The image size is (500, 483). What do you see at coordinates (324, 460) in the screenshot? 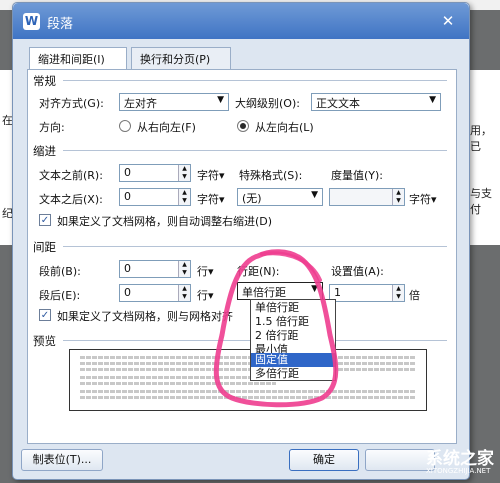
I see `ok-button: 确定` at bounding box center [324, 460].